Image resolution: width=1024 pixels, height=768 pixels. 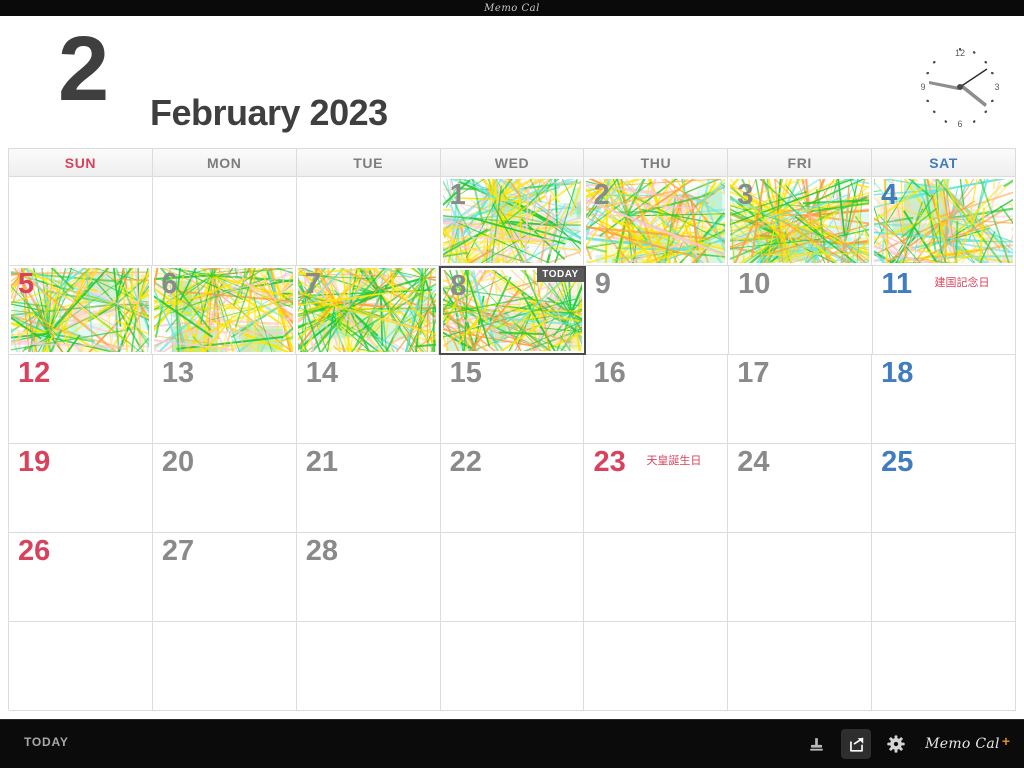 I want to click on share-icon-glyph, so click(x=856, y=744).